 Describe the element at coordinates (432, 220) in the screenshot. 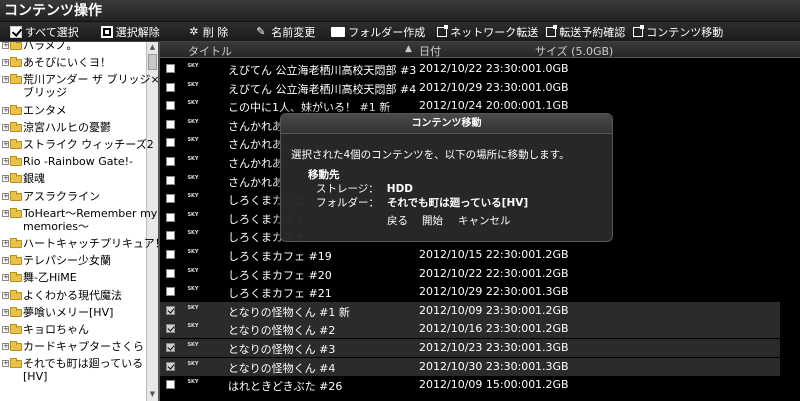

I see `start-button: 開始` at that location.